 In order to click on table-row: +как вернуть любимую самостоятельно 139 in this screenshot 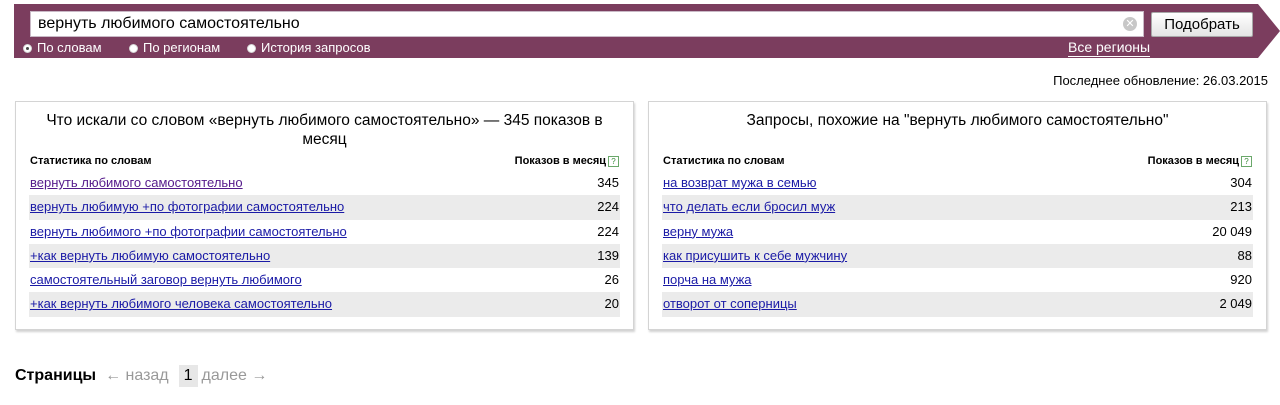, I will do `click(324, 256)`.